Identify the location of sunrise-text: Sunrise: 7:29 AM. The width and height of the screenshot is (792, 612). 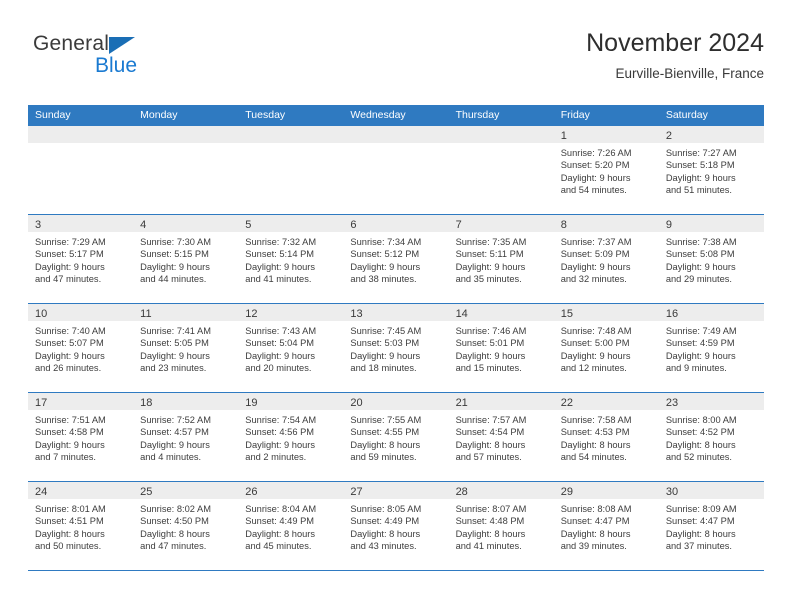
(70, 242).